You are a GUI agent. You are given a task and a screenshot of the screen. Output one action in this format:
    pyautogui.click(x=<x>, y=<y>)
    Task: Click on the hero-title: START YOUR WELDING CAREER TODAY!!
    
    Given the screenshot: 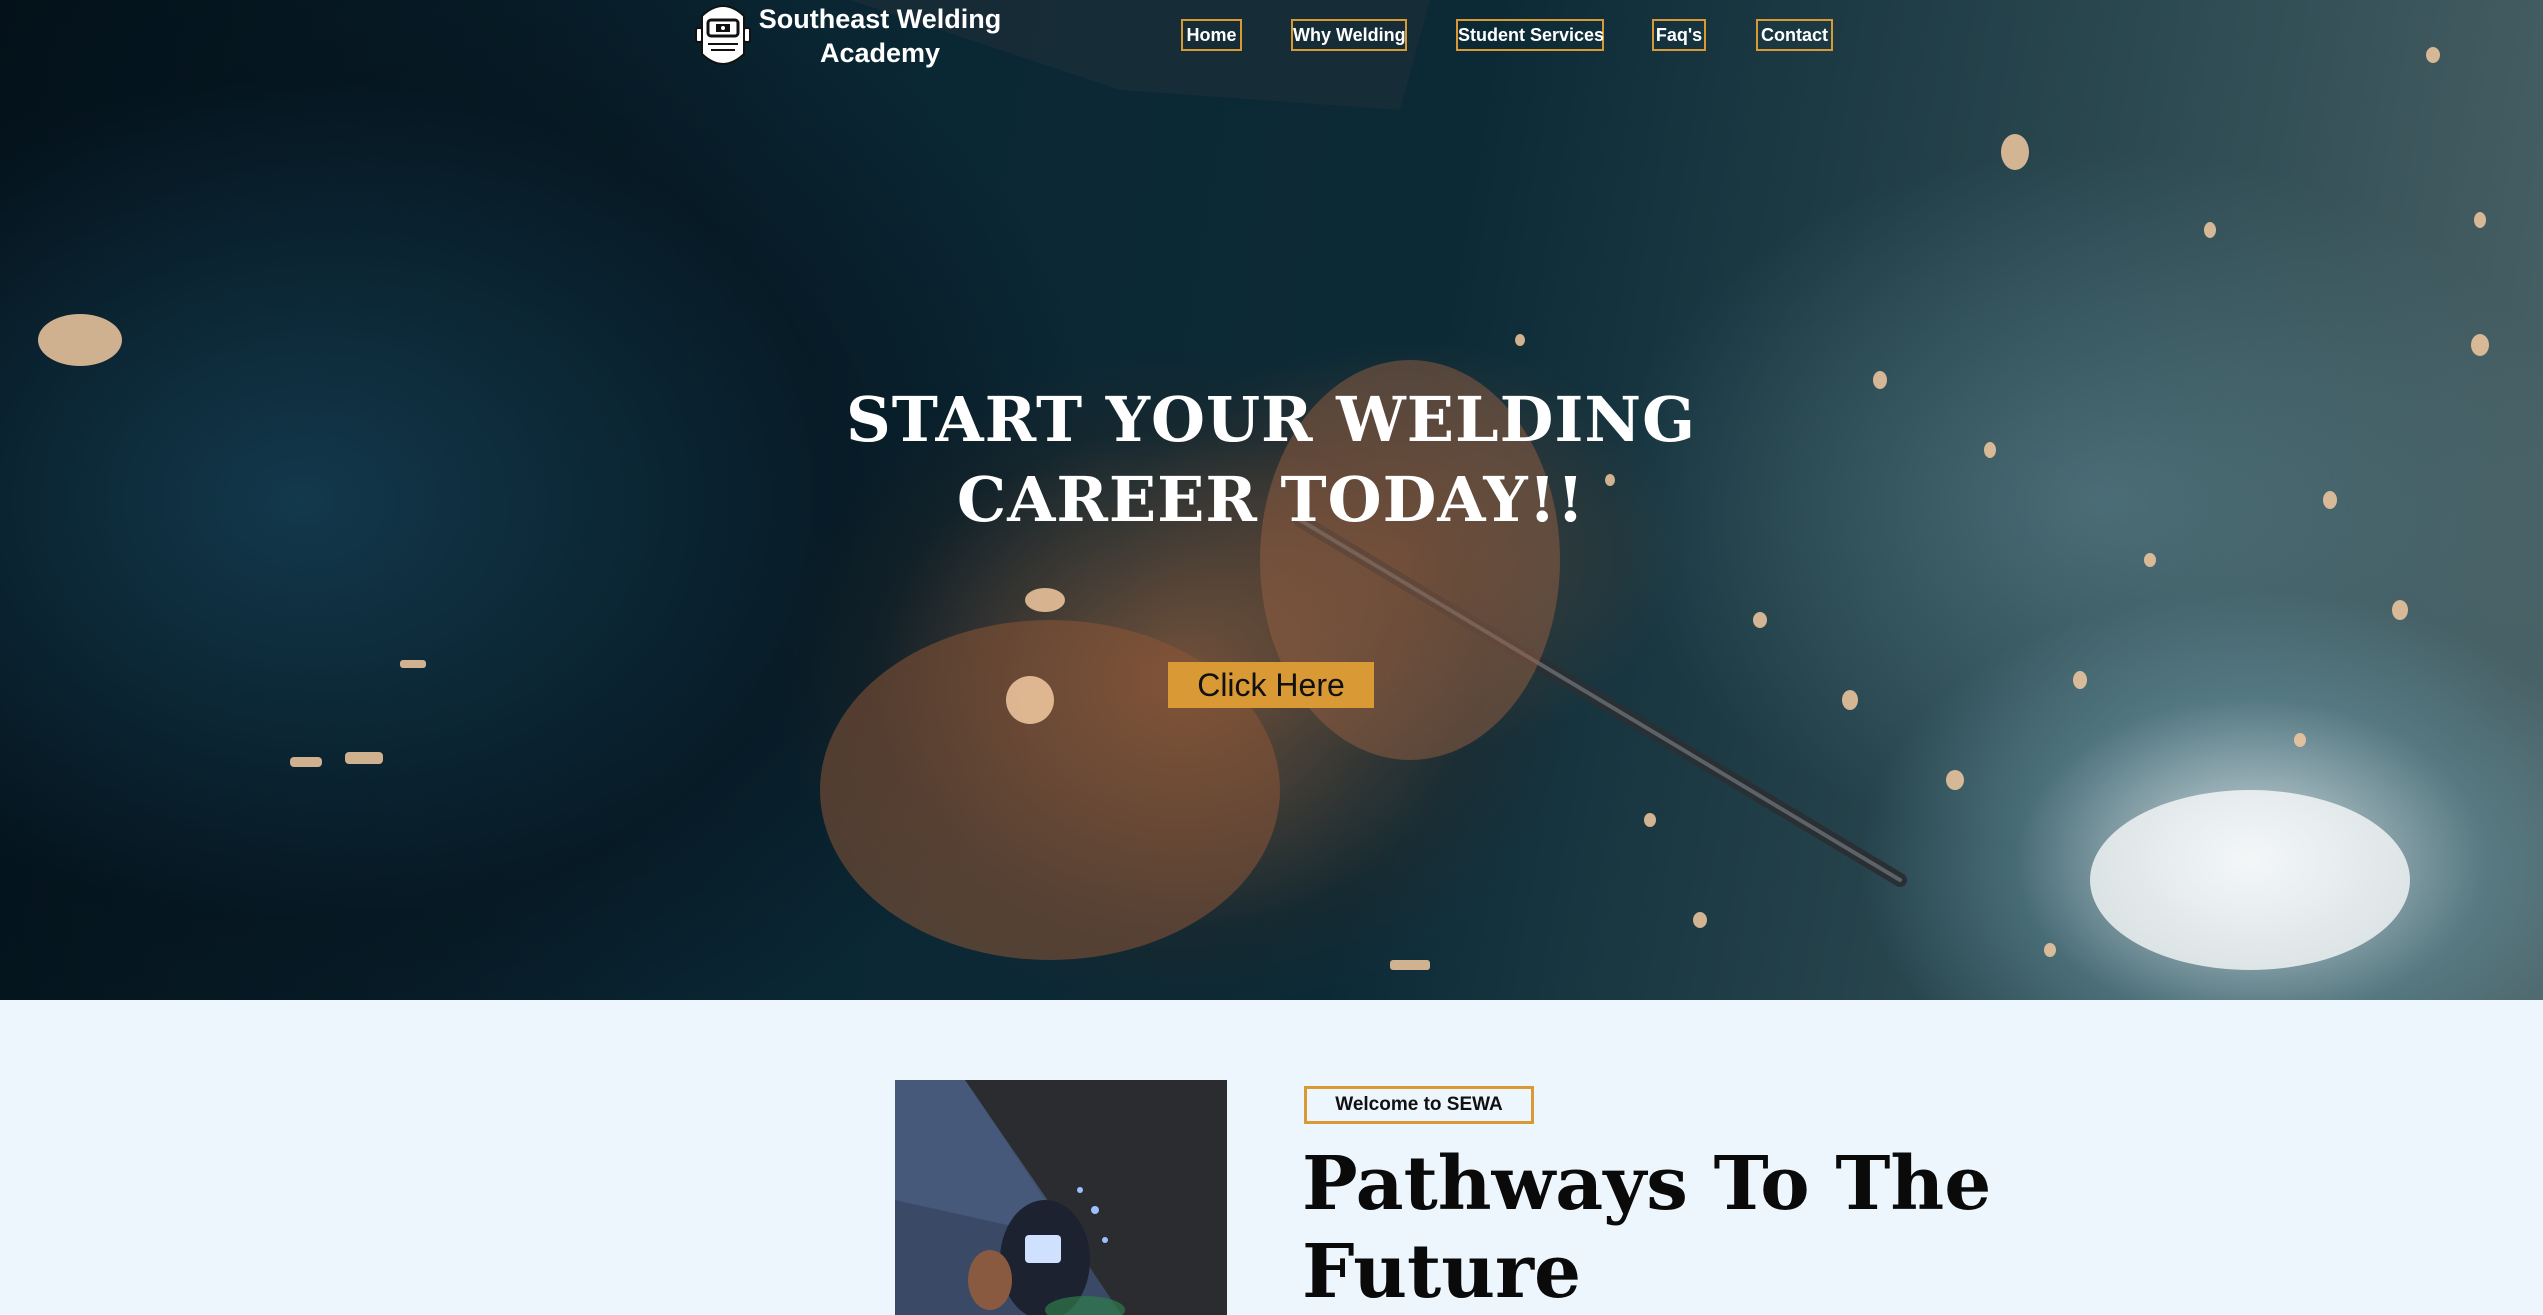 What is the action you would take?
    pyautogui.click(x=1271, y=459)
    